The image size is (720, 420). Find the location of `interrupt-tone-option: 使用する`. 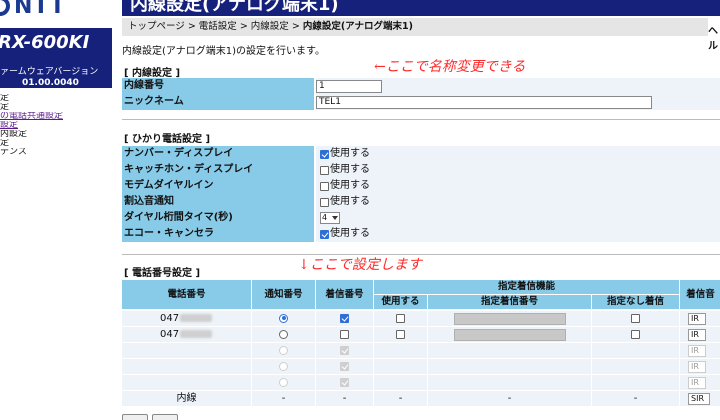

interrupt-tone-option: 使用する is located at coordinates (345, 202).